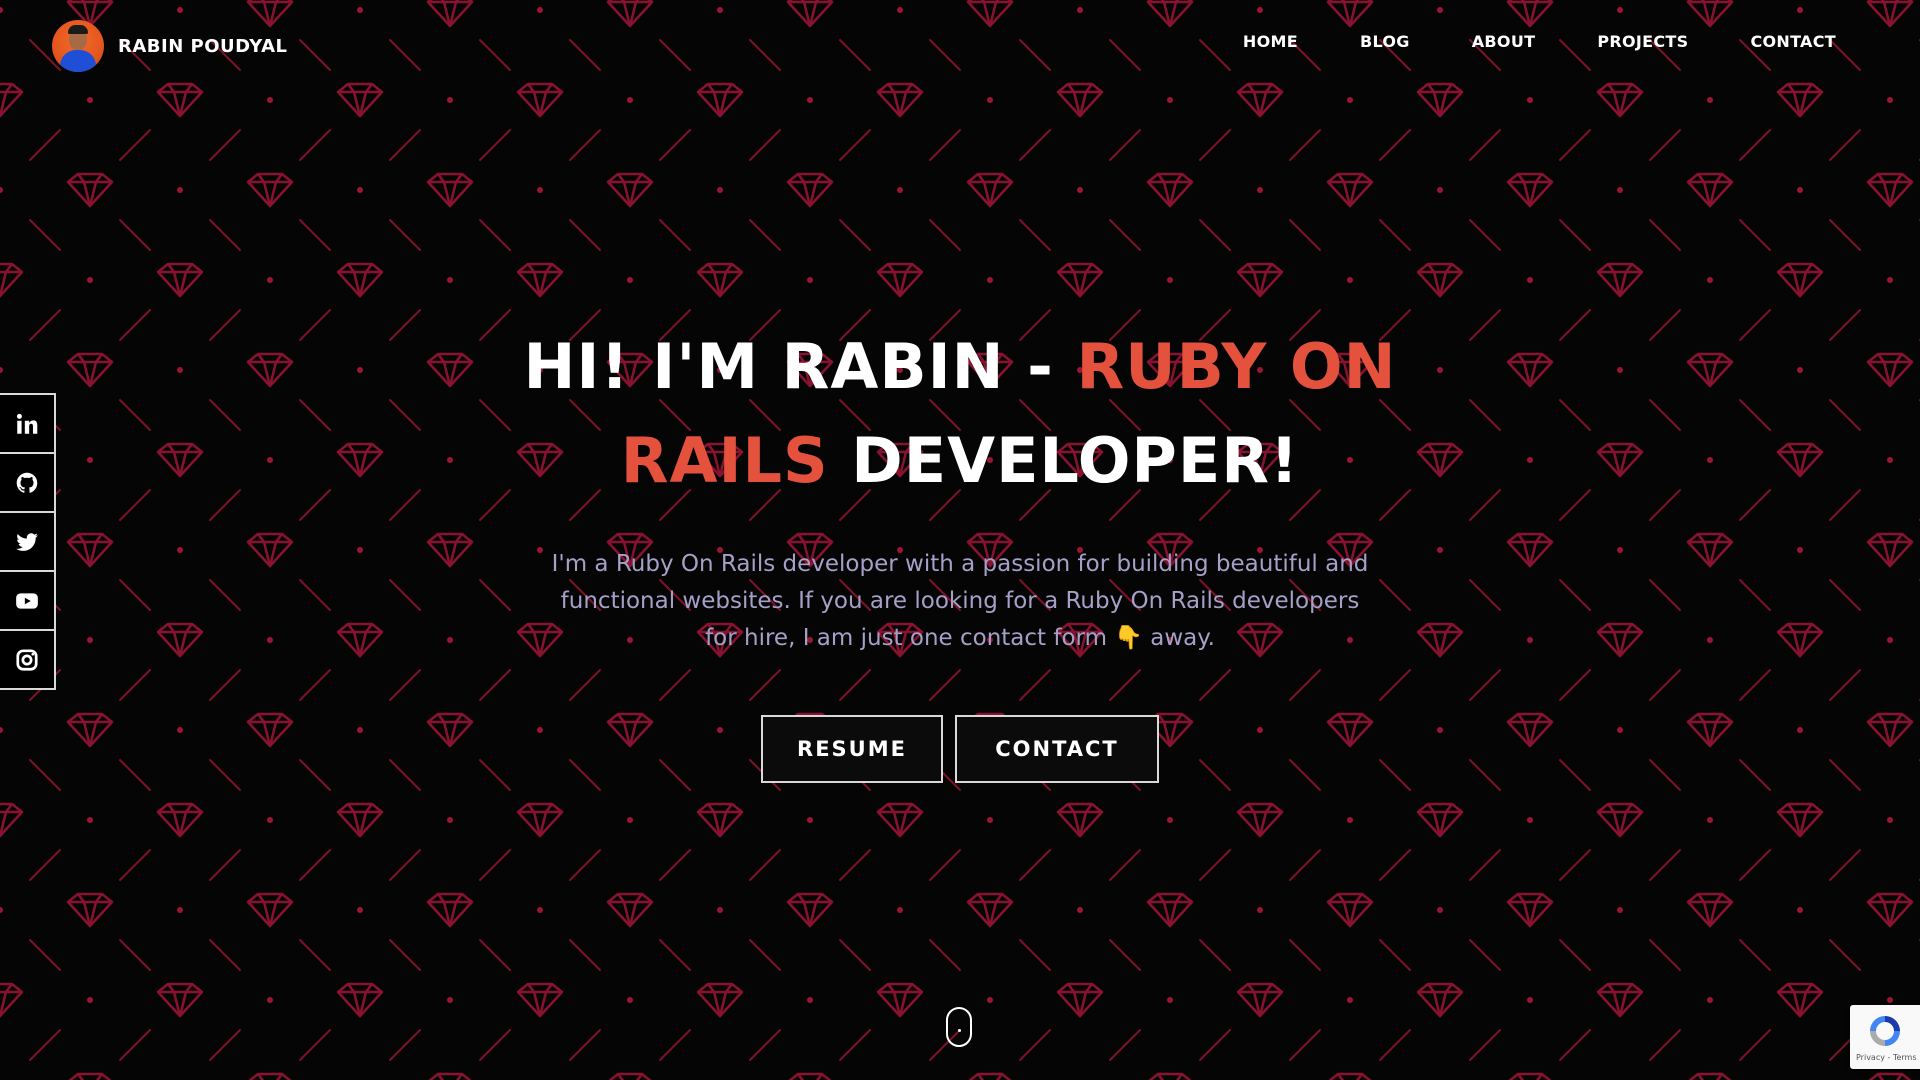 The height and width of the screenshot is (1080, 1920). Describe the element at coordinates (724, 460) in the screenshot. I see `hero-title-accent-2: RAILS` at that location.